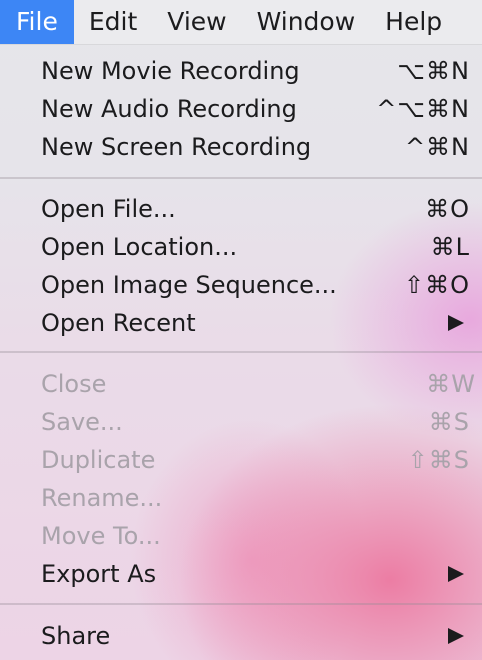 This screenshot has width=482, height=660. What do you see at coordinates (170, 71) in the screenshot?
I see `menu-item-label: New Movie Recording` at bounding box center [170, 71].